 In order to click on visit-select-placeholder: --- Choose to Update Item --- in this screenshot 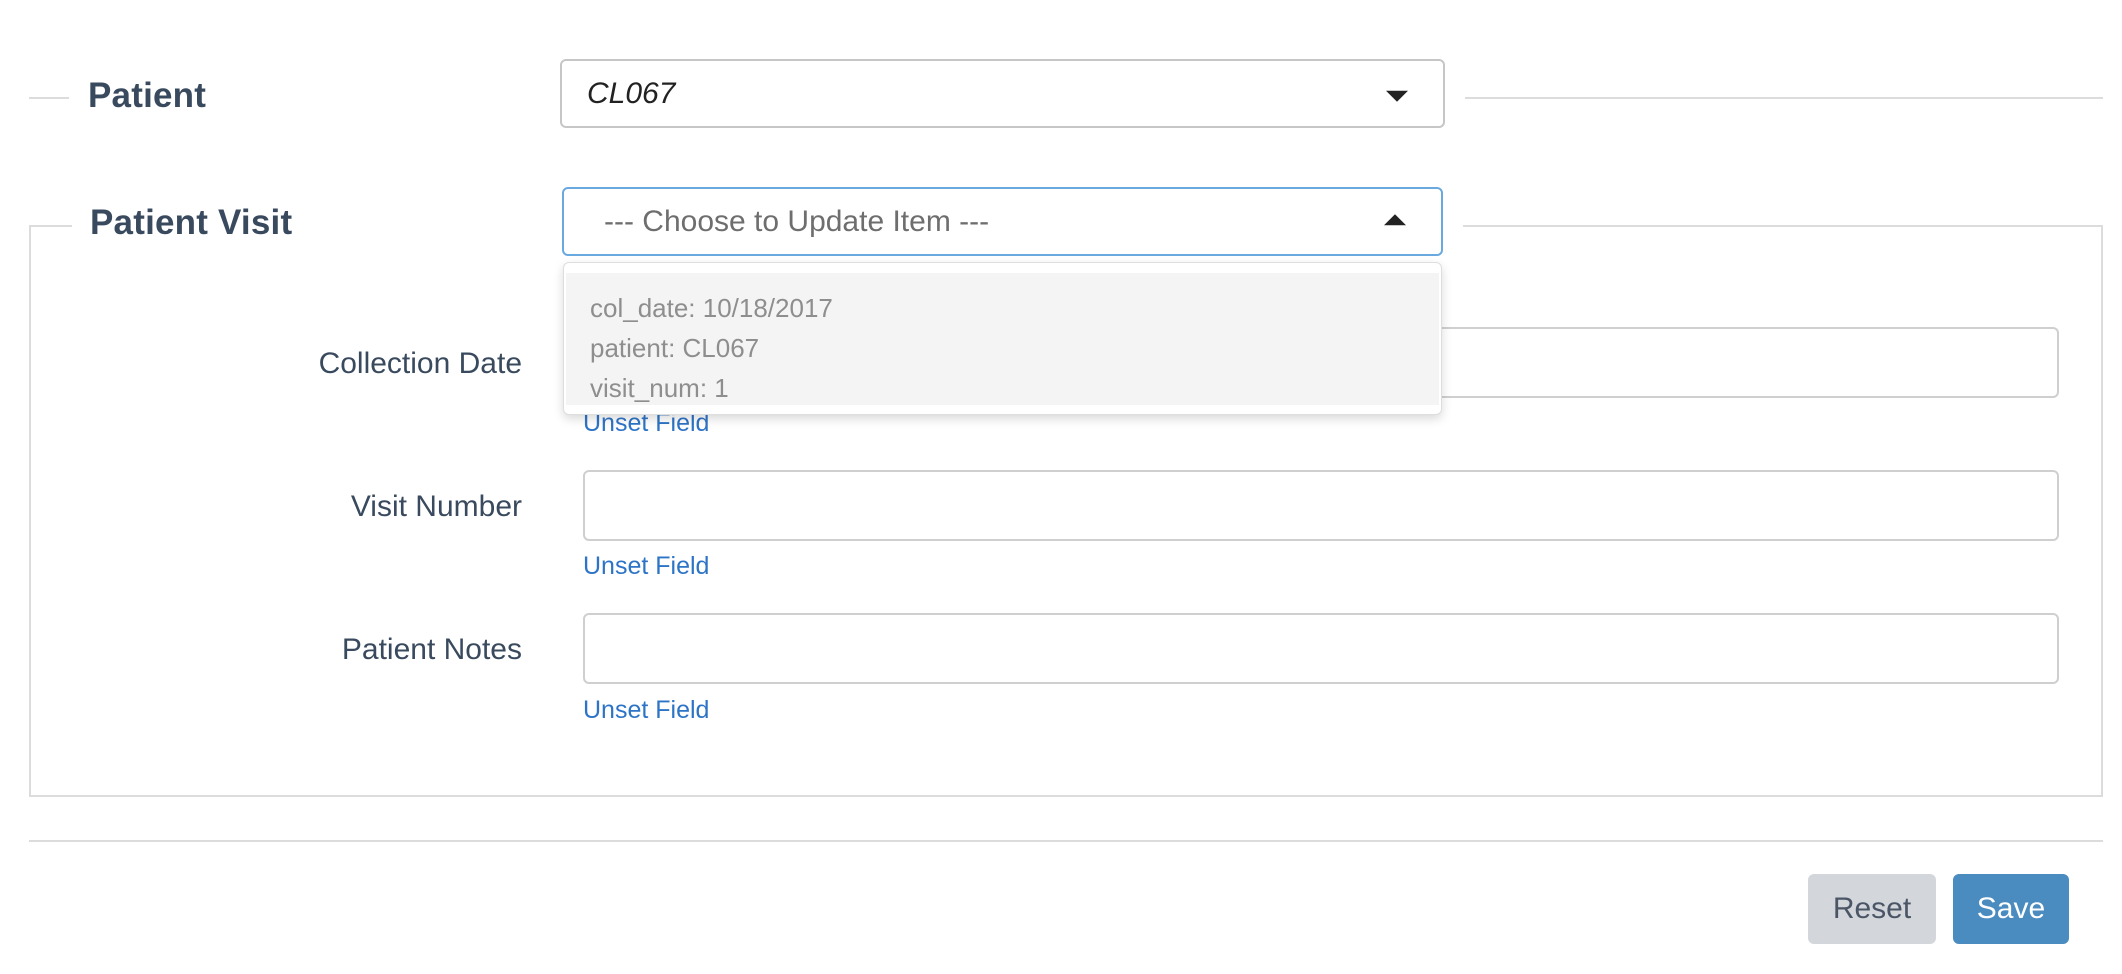, I will do `click(797, 221)`.